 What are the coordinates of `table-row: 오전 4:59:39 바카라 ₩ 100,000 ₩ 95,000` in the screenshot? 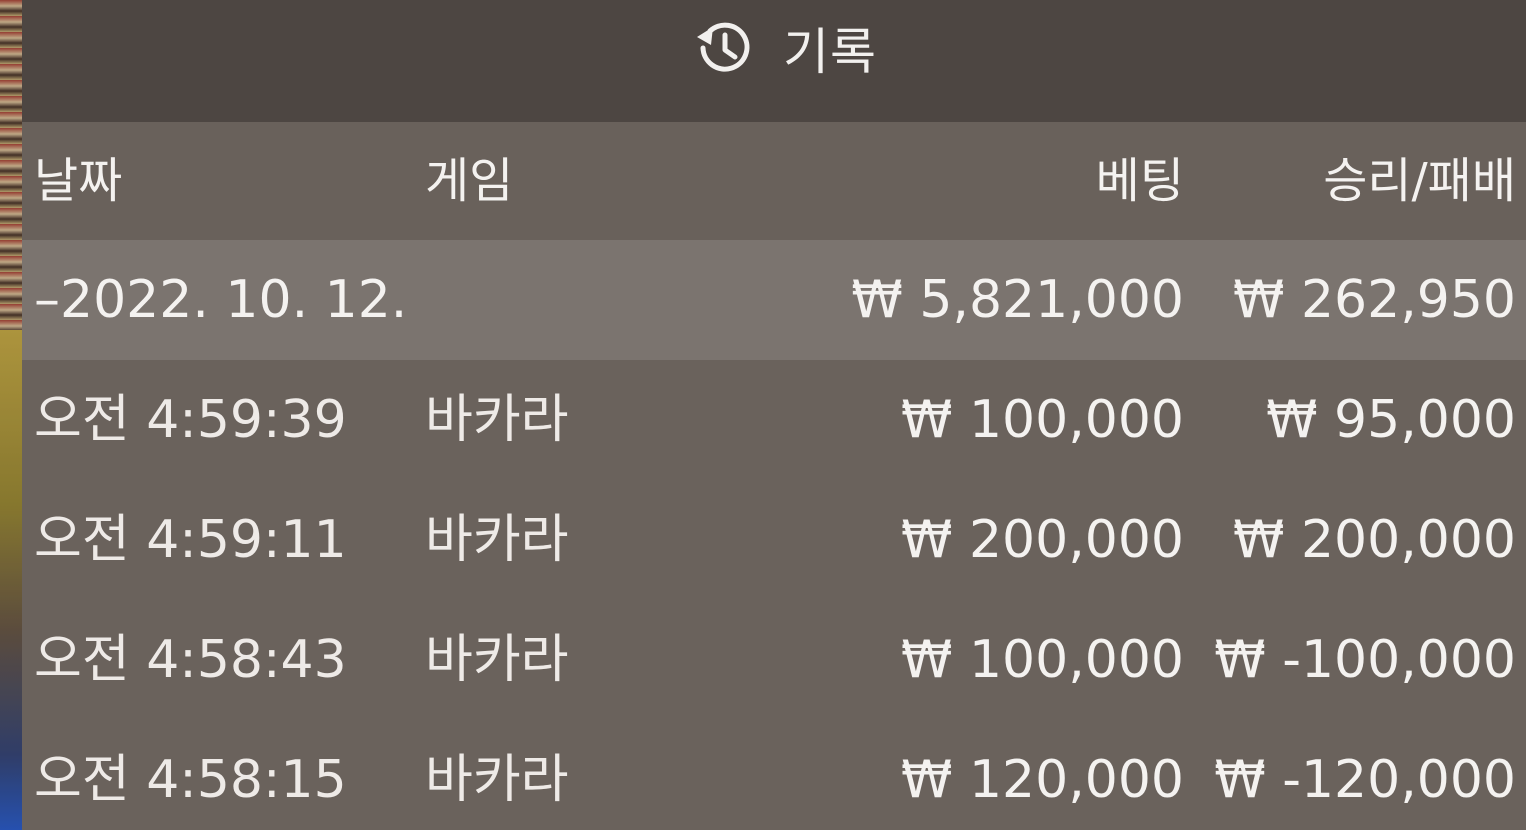 It's located at (774, 420).